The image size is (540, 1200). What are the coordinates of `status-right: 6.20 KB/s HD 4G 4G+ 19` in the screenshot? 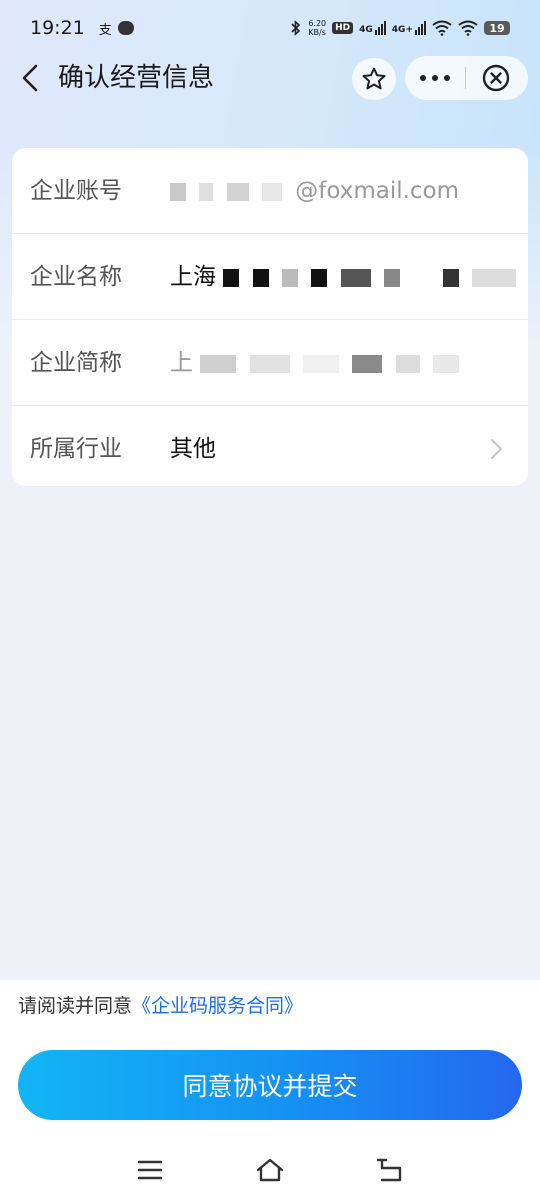 It's located at (400, 28).